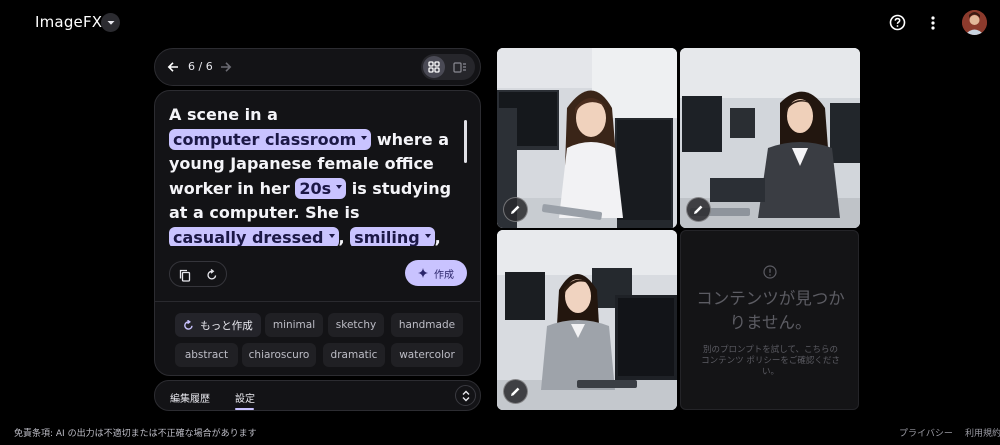 The image size is (1000, 445). I want to click on edit-image-1-button, so click(515, 209).